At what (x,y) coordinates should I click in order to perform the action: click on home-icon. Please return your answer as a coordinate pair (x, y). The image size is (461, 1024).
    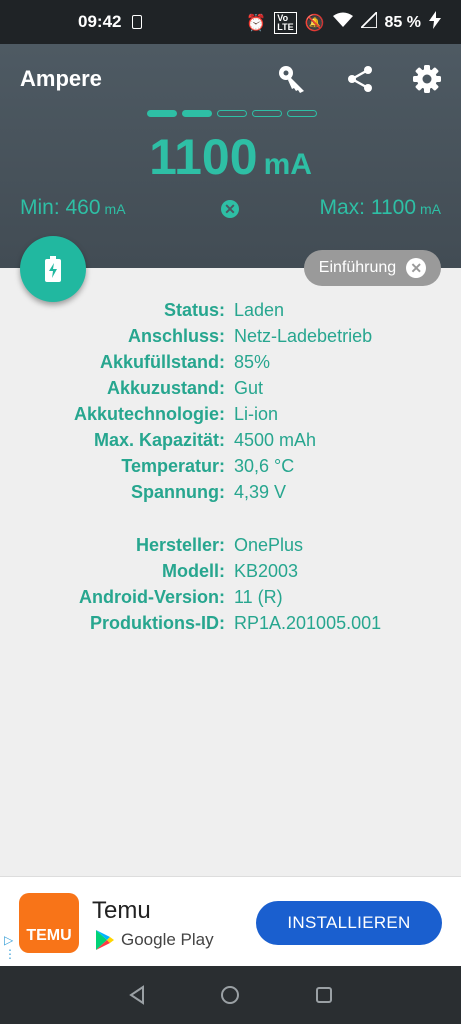
    Looking at the image, I should click on (230, 995).